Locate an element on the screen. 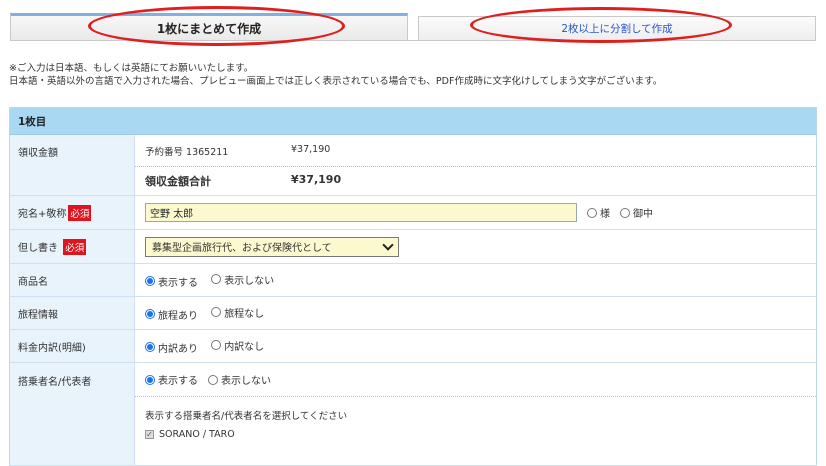  recipient-label-cell: 宛名+敬称 必須 is located at coordinates (72, 212).